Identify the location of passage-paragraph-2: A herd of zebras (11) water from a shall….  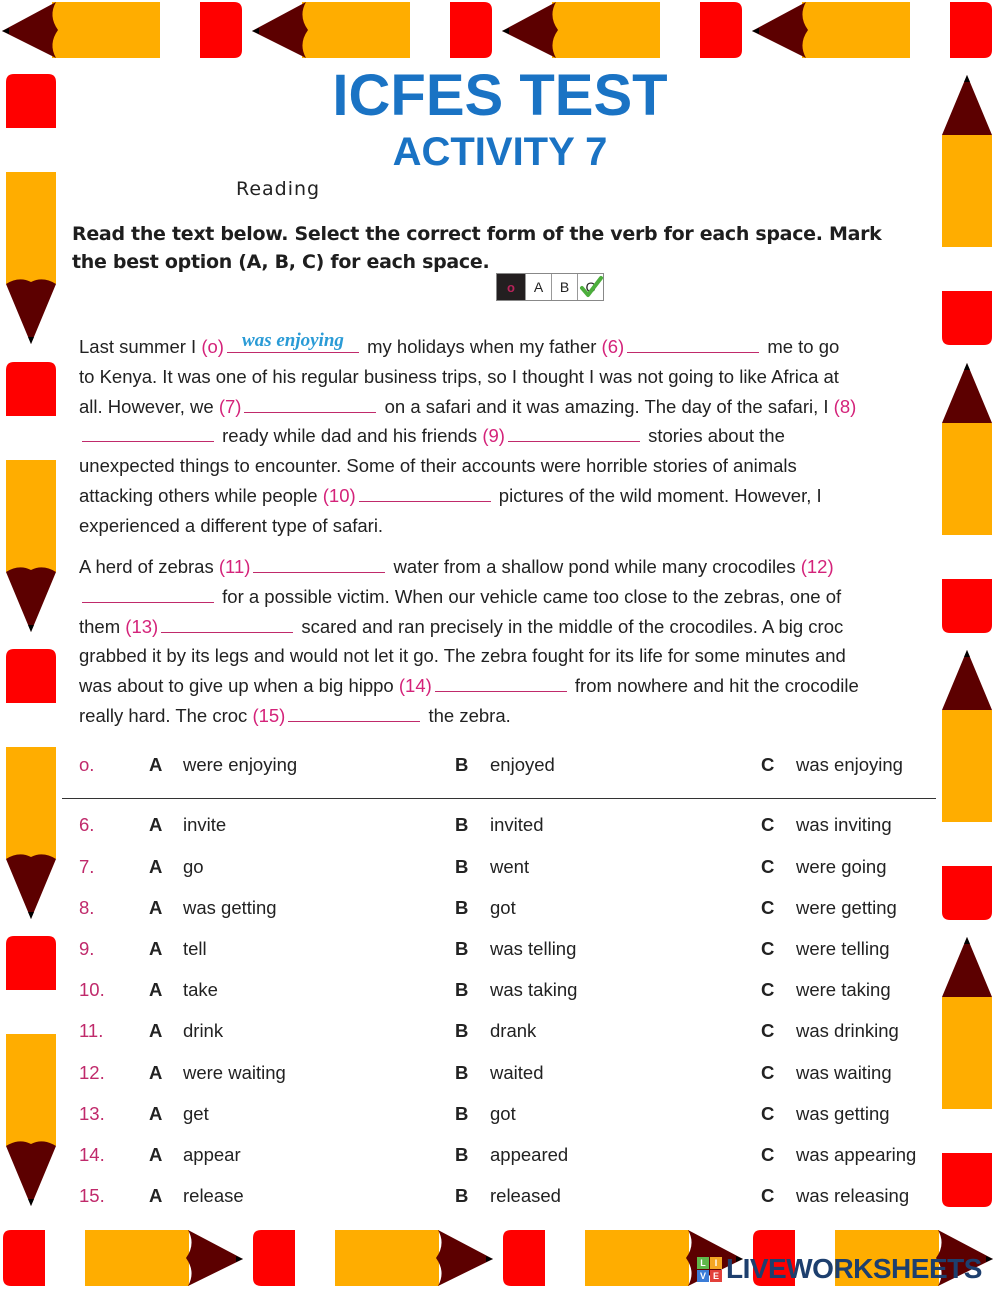
(469, 640).